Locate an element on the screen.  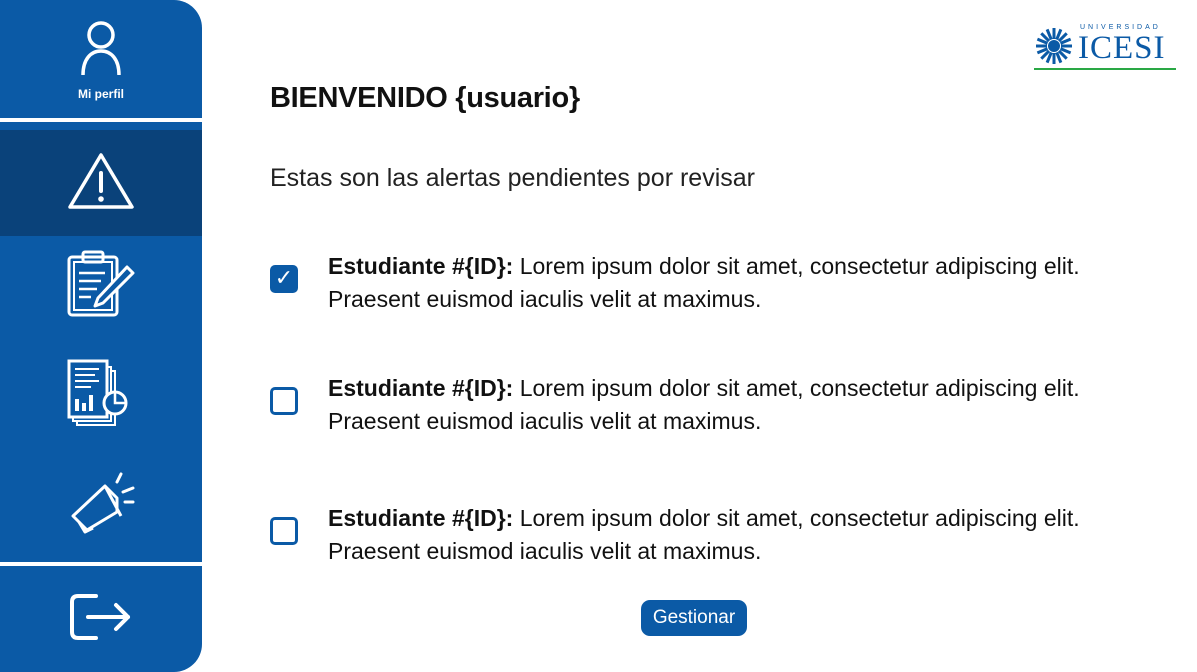
sidebar-item-profile: Mi perfil is located at coordinates (101, 59).